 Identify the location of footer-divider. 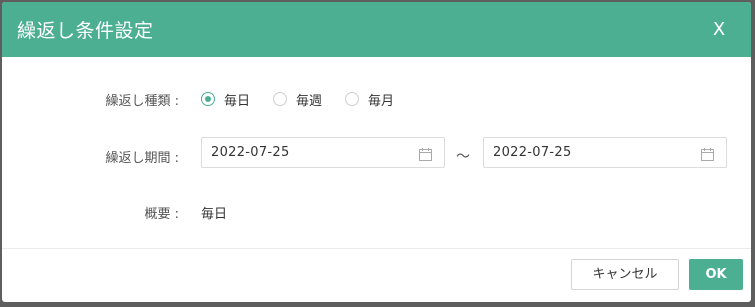
(376, 248).